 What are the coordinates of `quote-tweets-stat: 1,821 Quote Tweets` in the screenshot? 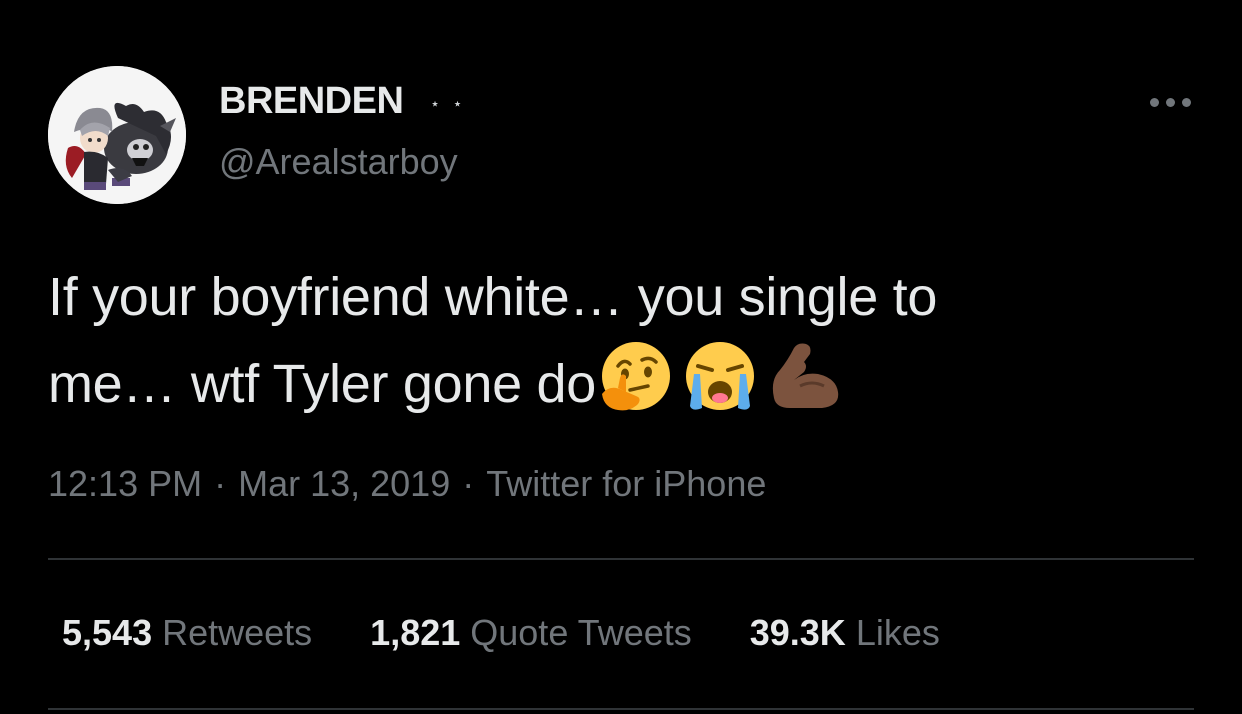 It's located at (531, 633).